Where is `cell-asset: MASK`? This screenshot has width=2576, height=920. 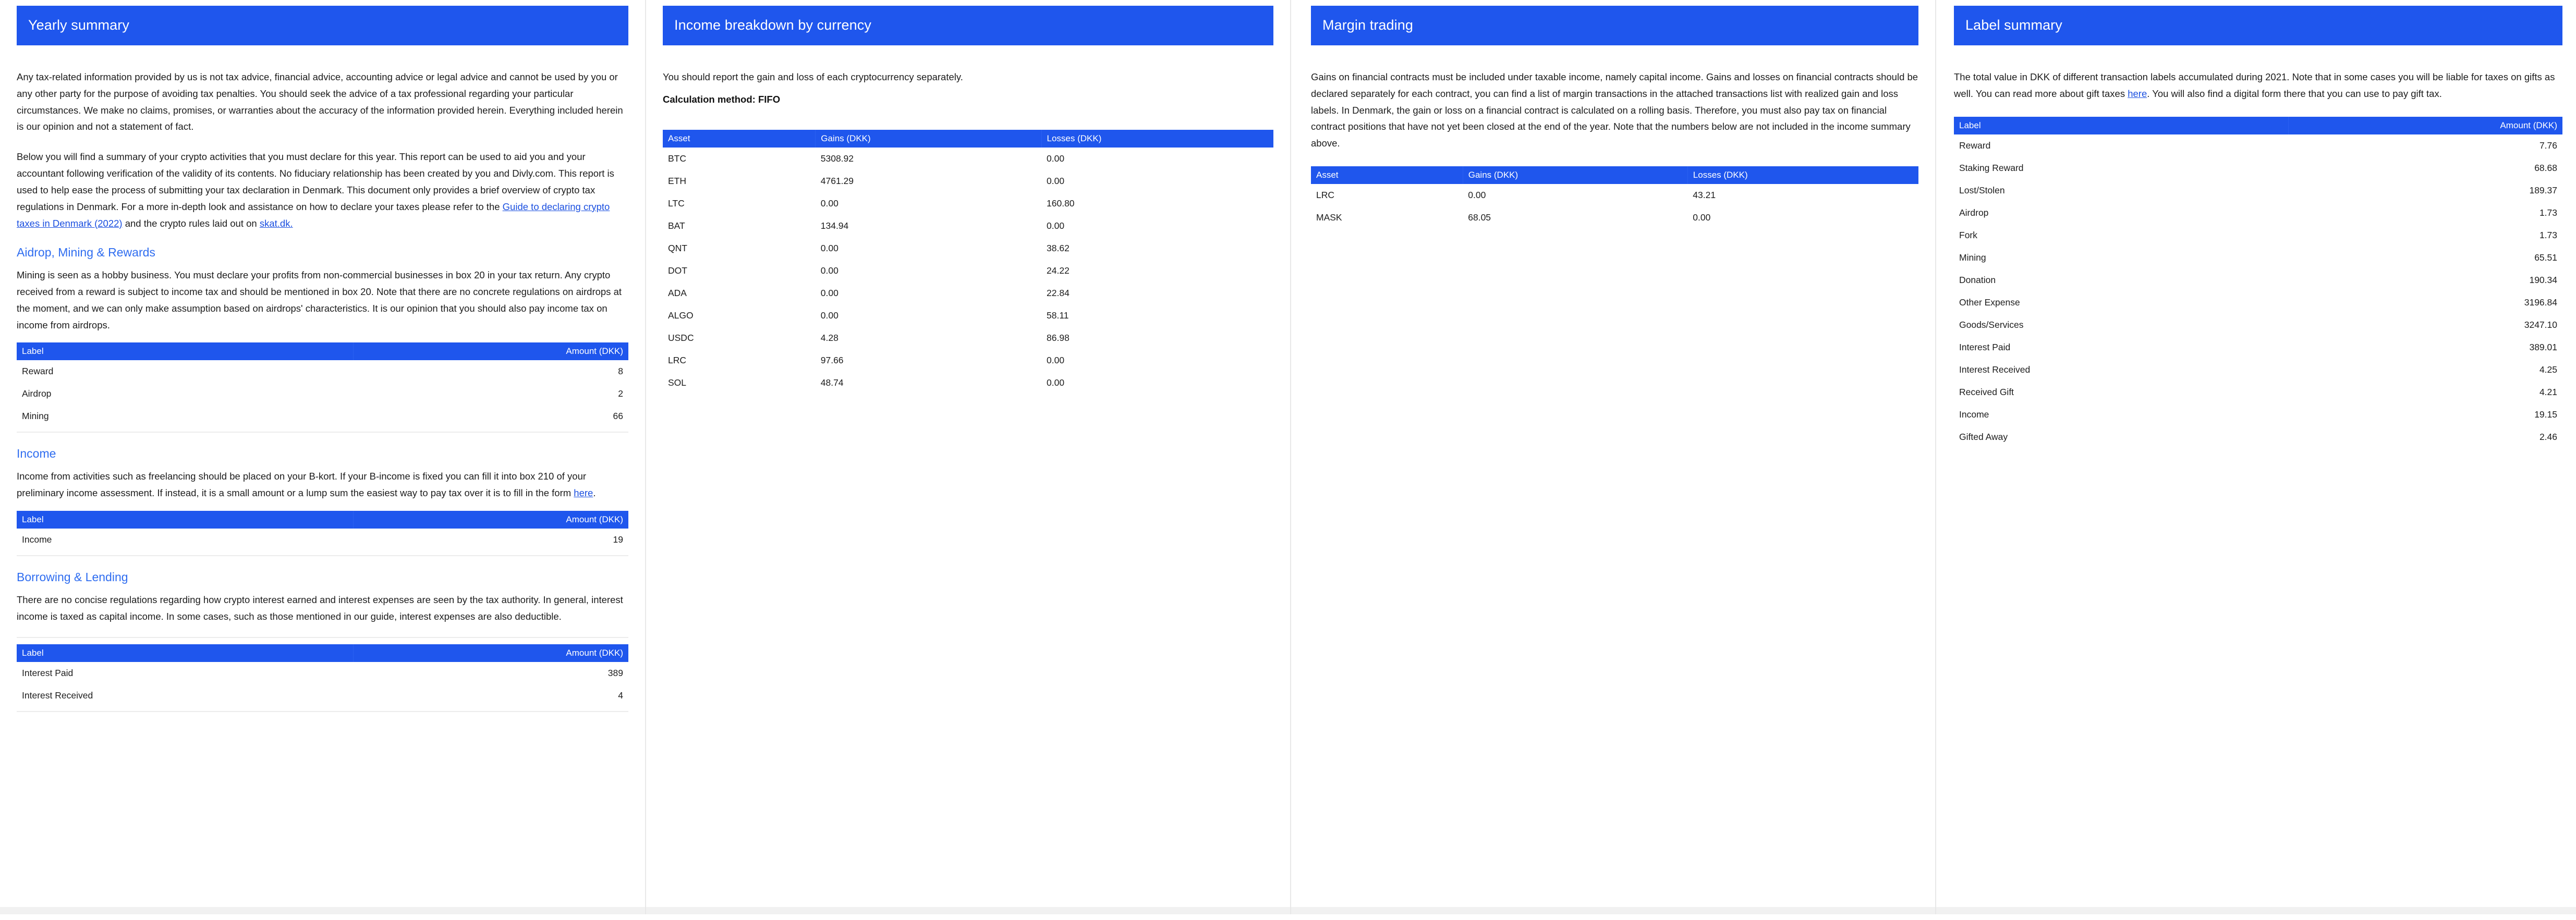
cell-asset: MASK is located at coordinates (1387, 217).